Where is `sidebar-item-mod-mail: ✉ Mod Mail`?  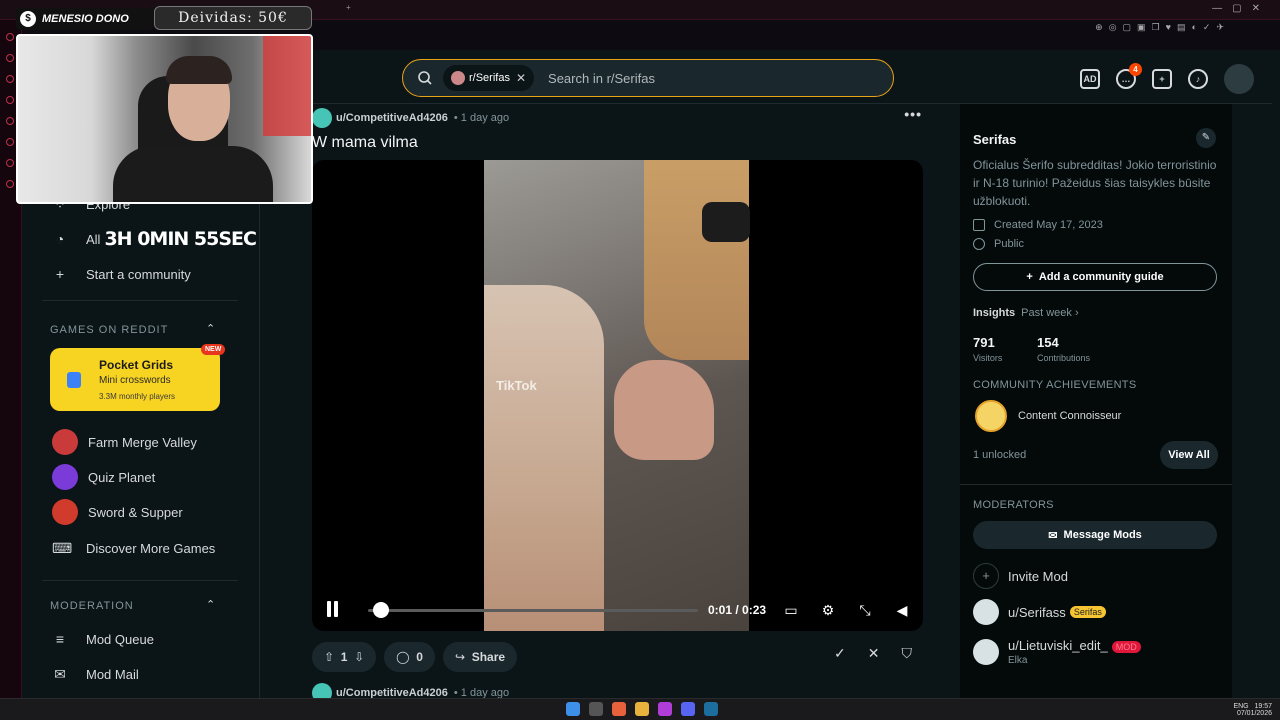
sidebar-item-mod-mail: ✉ Mod Mail is located at coordinates (95, 674).